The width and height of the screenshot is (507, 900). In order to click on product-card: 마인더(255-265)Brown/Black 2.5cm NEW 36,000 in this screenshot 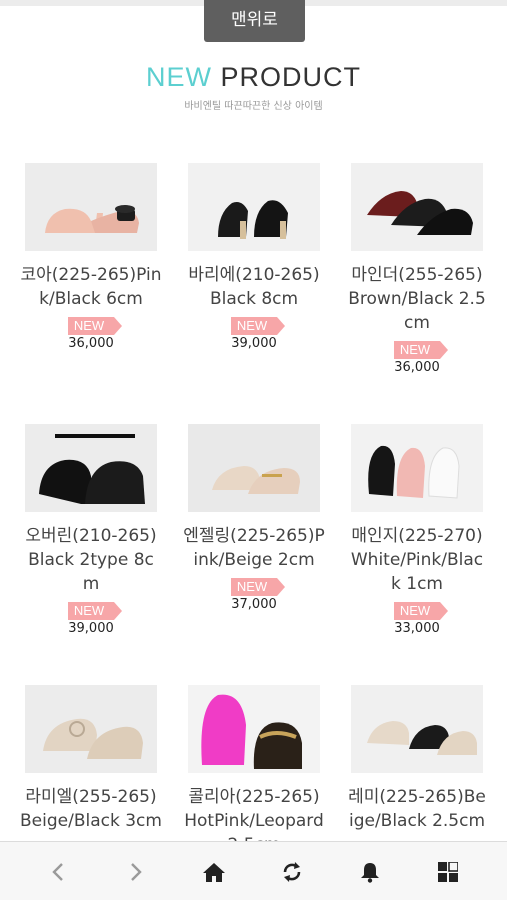, I will do `click(417, 270)`.